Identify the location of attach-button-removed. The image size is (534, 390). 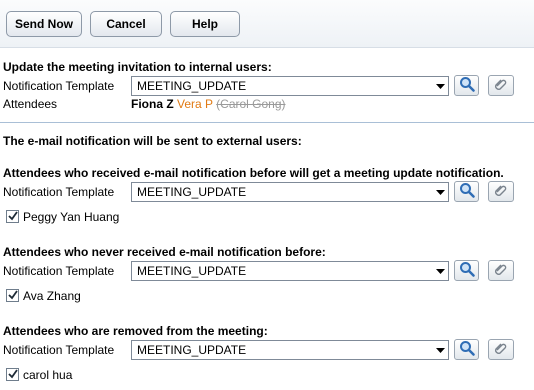
(501, 349).